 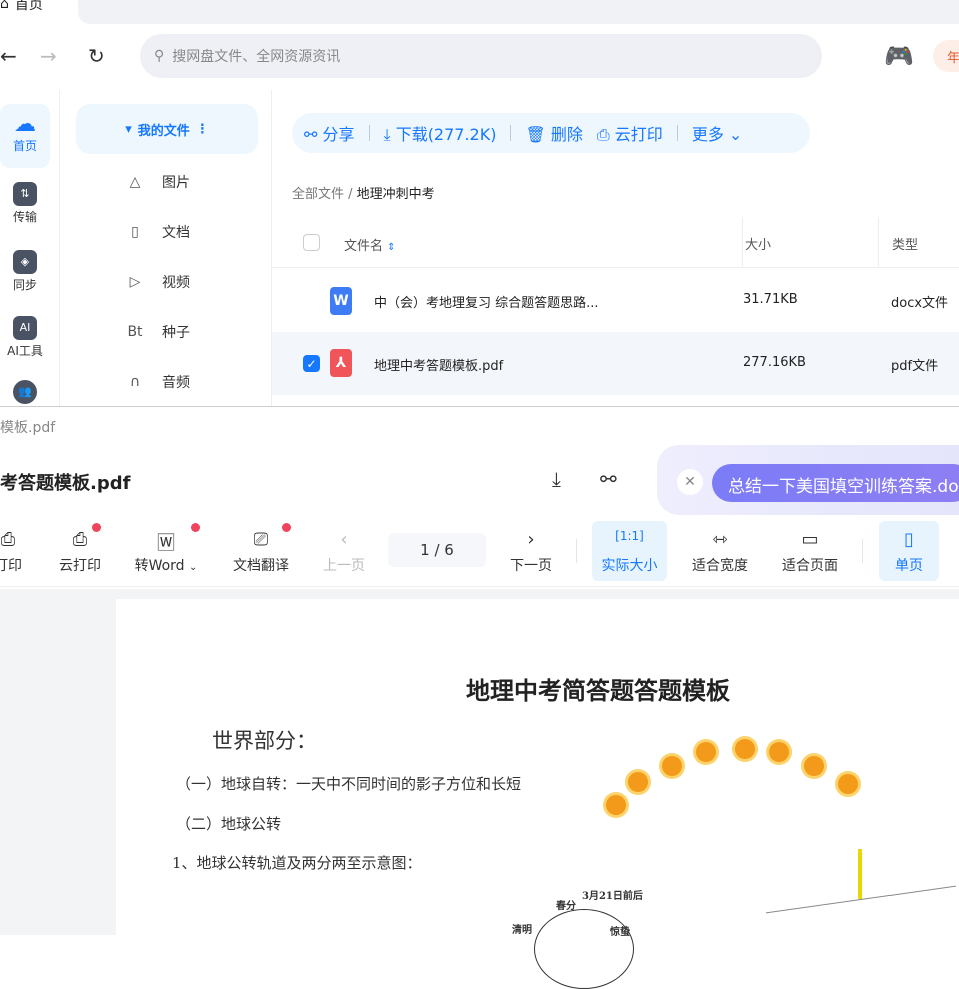 What do you see at coordinates (437, 550) in the screenshot?
I see `page-indicator: 1 / 6` at bounding box center [437, 550].